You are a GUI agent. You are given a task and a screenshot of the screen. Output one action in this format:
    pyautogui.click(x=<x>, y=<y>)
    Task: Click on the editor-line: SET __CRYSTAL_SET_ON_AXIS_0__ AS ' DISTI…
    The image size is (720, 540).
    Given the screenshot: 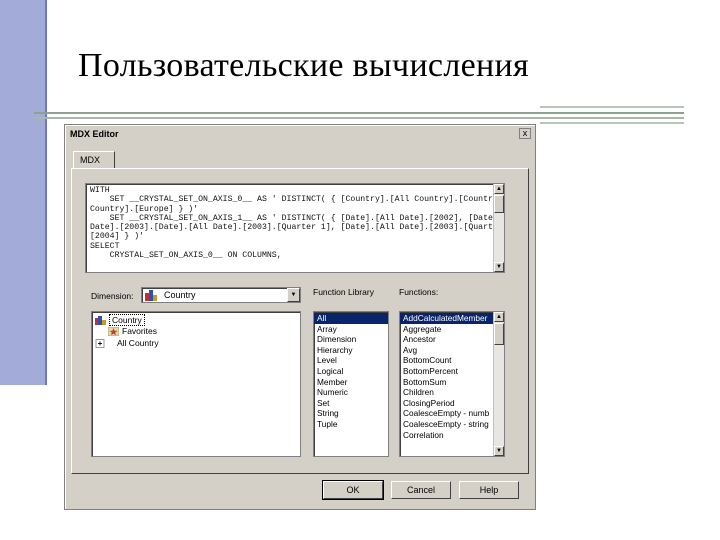 What is the action you would take?
    pyautogui.click(x=297, y=199)
    